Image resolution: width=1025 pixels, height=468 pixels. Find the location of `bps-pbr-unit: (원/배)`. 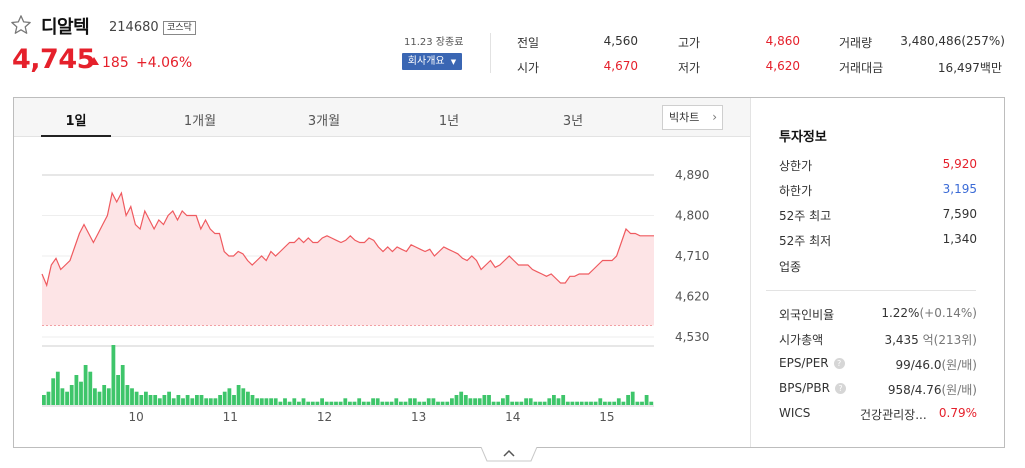

bps-pbr-unit: (원/배) is located at coordinates (959, 390).